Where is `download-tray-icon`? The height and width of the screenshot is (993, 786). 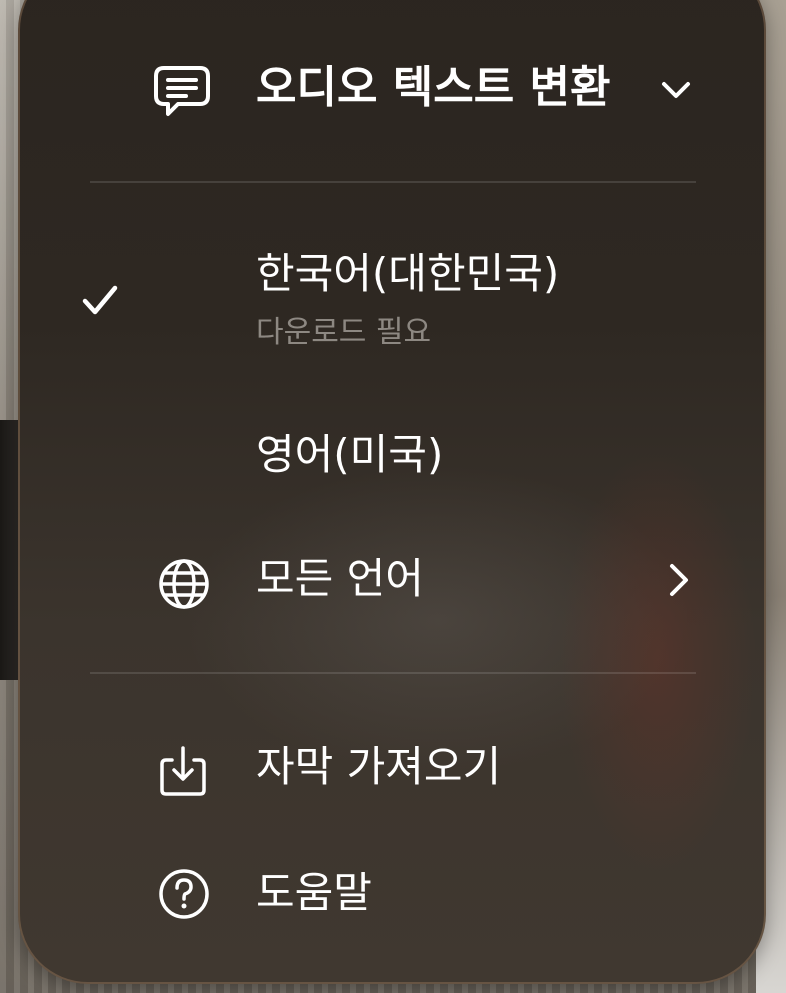 download-tray-icon is located at coordinates (183, 772).